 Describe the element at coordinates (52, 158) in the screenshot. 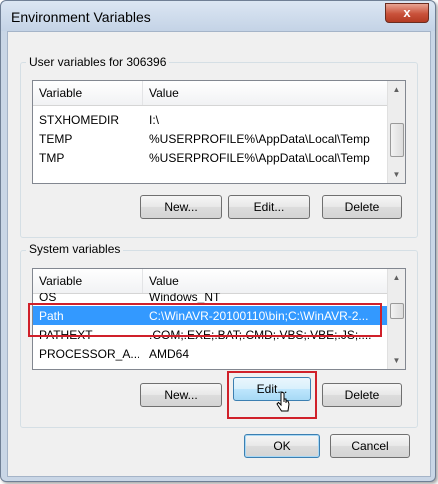

I see `variable-name: TMP` at that location.